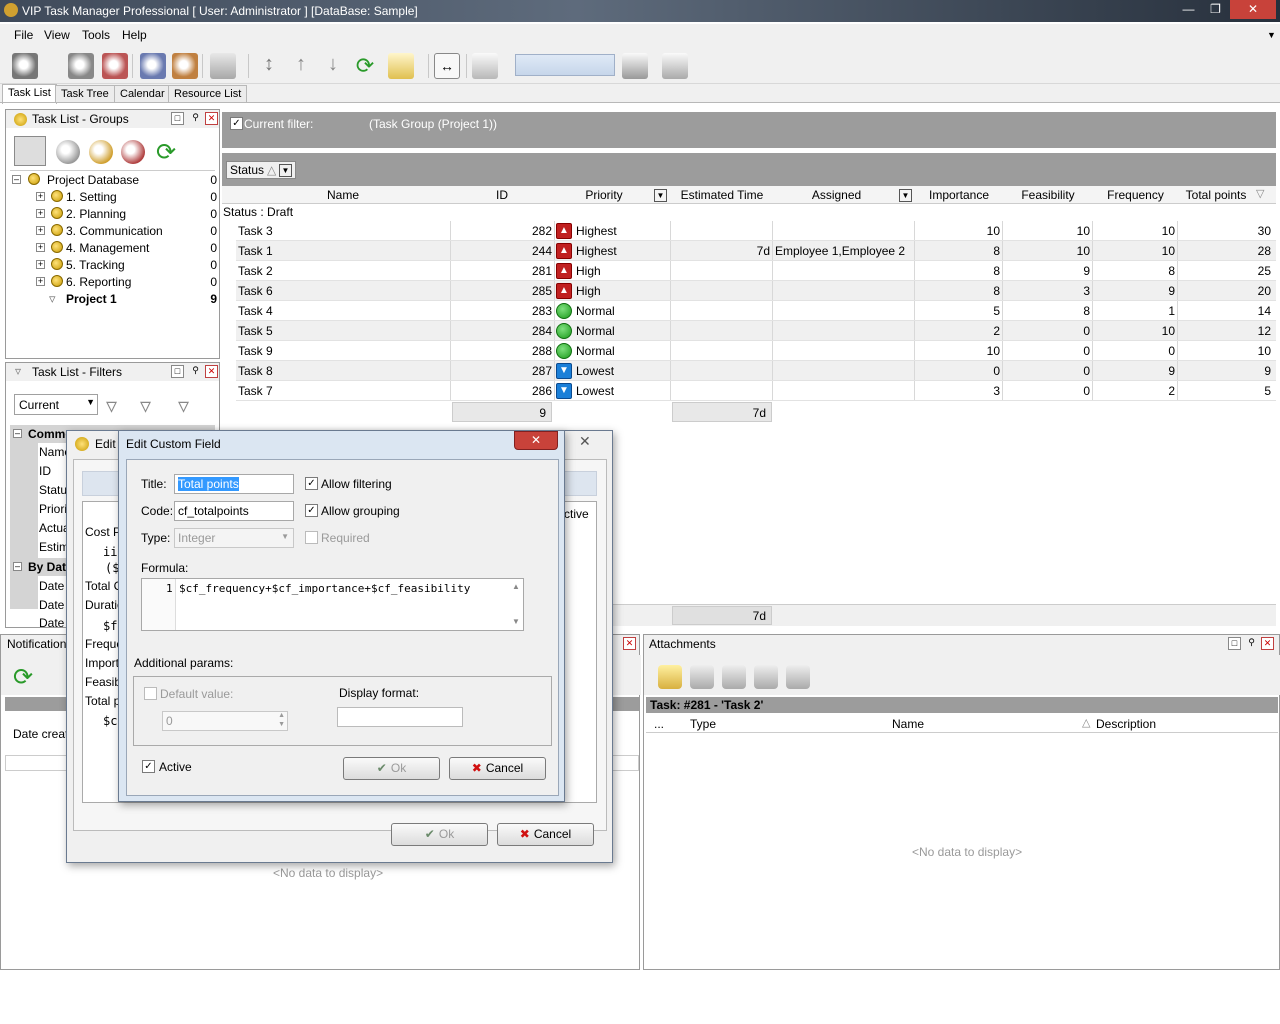 Image resolution: width=1280 pixels, height=1024 pixels. I want to click on col-assigned: Assigned, so click(836, 195).